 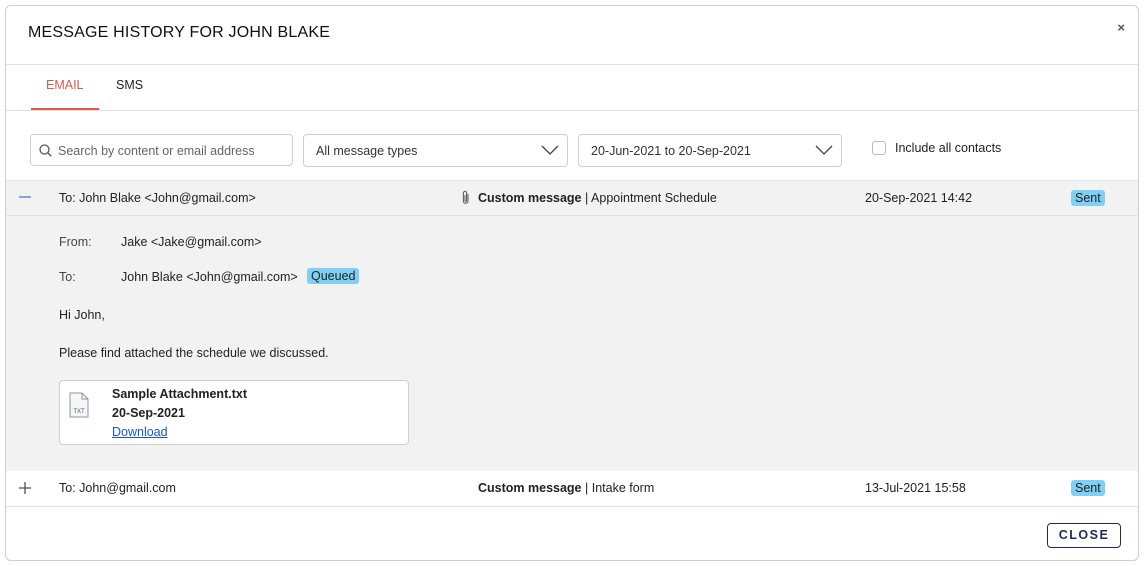 I want to click on dialog-title: MESSAGE HISTORY FOR JOHN BLAKE, so click(x=179, y=32).